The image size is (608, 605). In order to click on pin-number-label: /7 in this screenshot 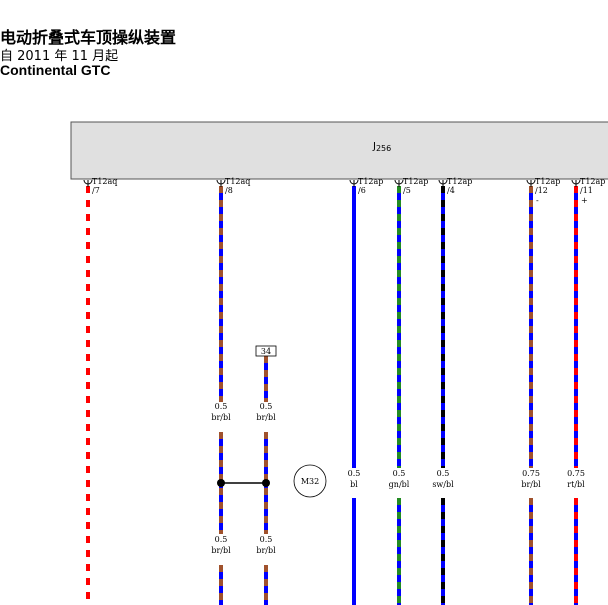, I will do `click(96, 190)`.